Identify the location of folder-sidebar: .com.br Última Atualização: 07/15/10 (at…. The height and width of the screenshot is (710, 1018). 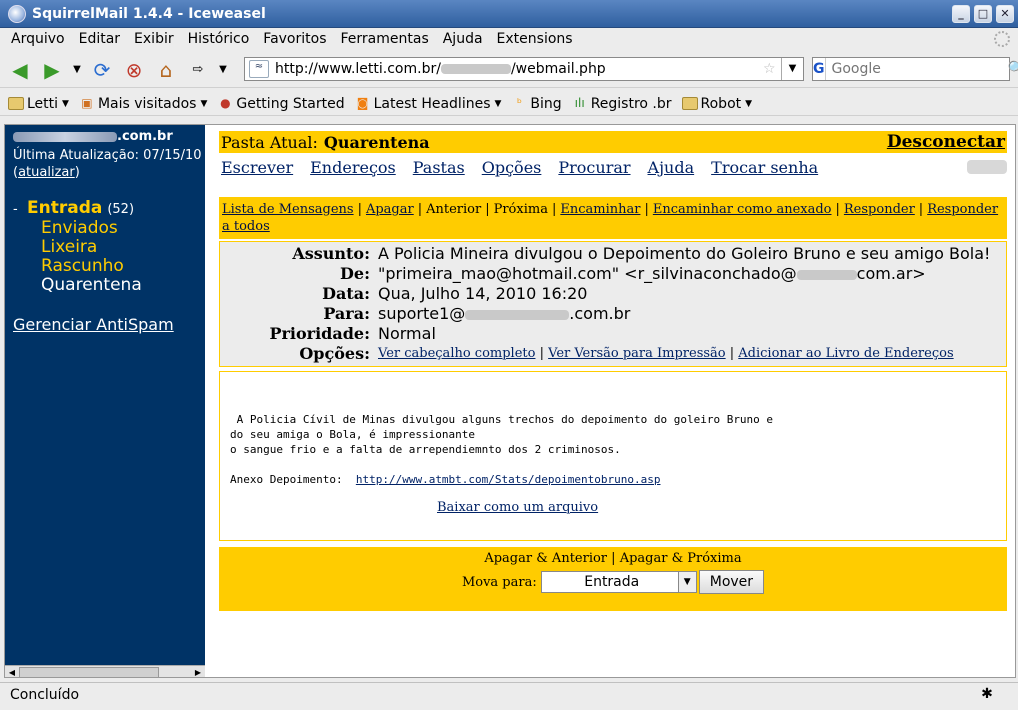
(105, 395).